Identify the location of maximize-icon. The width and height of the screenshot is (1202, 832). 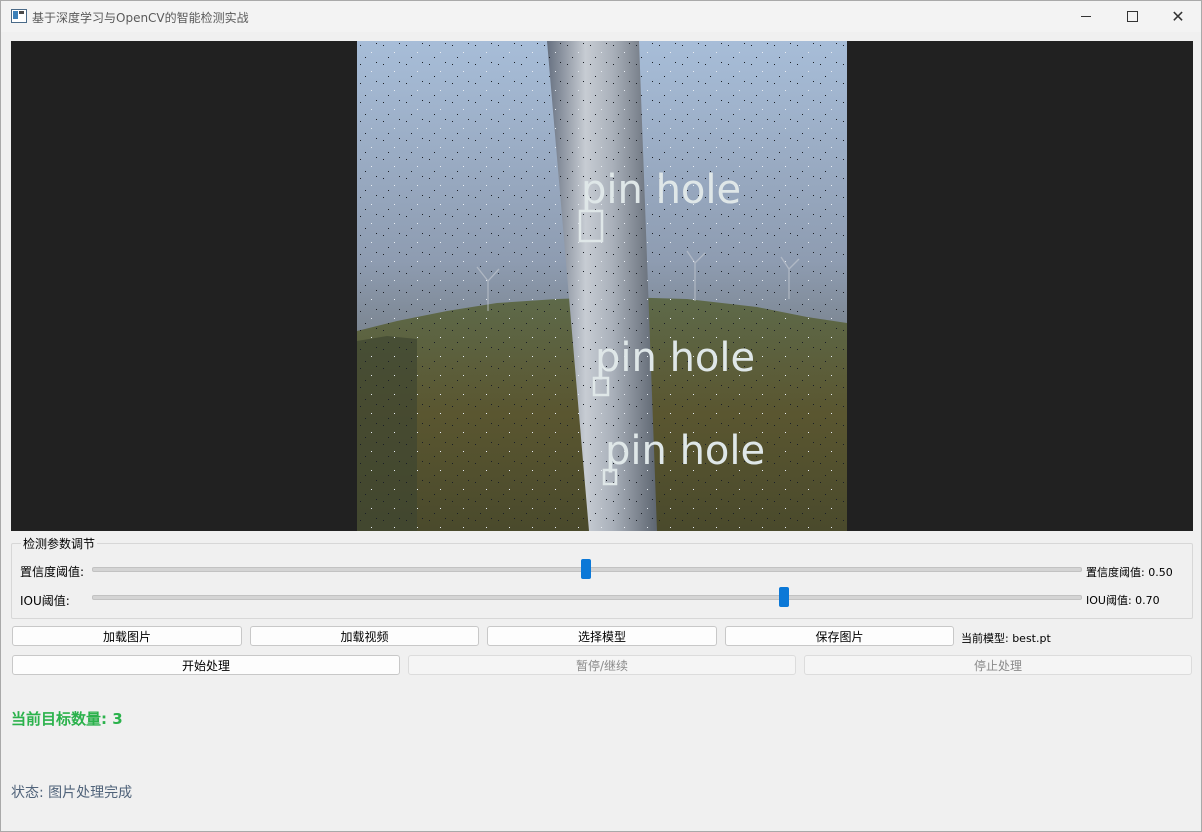
(1132, 16).